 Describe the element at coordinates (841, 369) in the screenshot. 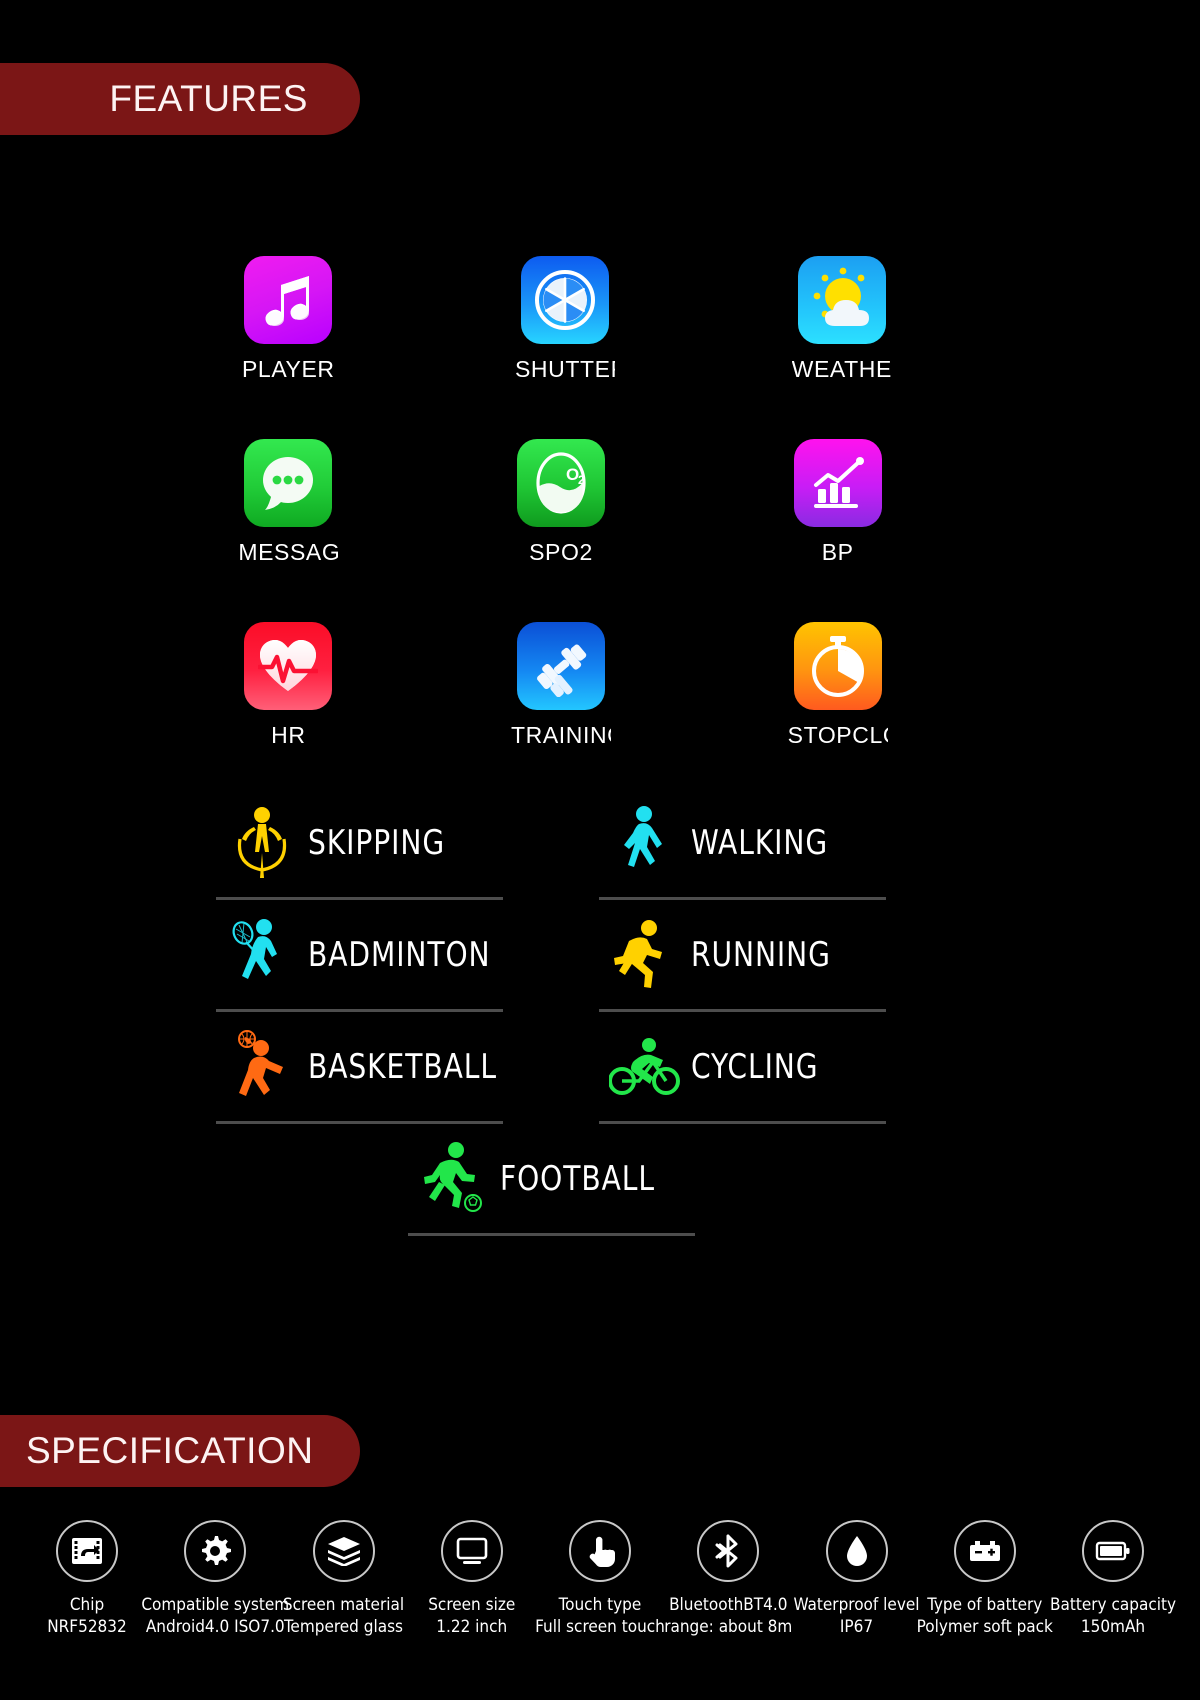

I see `app-label-weather: WEATHER` at that location.